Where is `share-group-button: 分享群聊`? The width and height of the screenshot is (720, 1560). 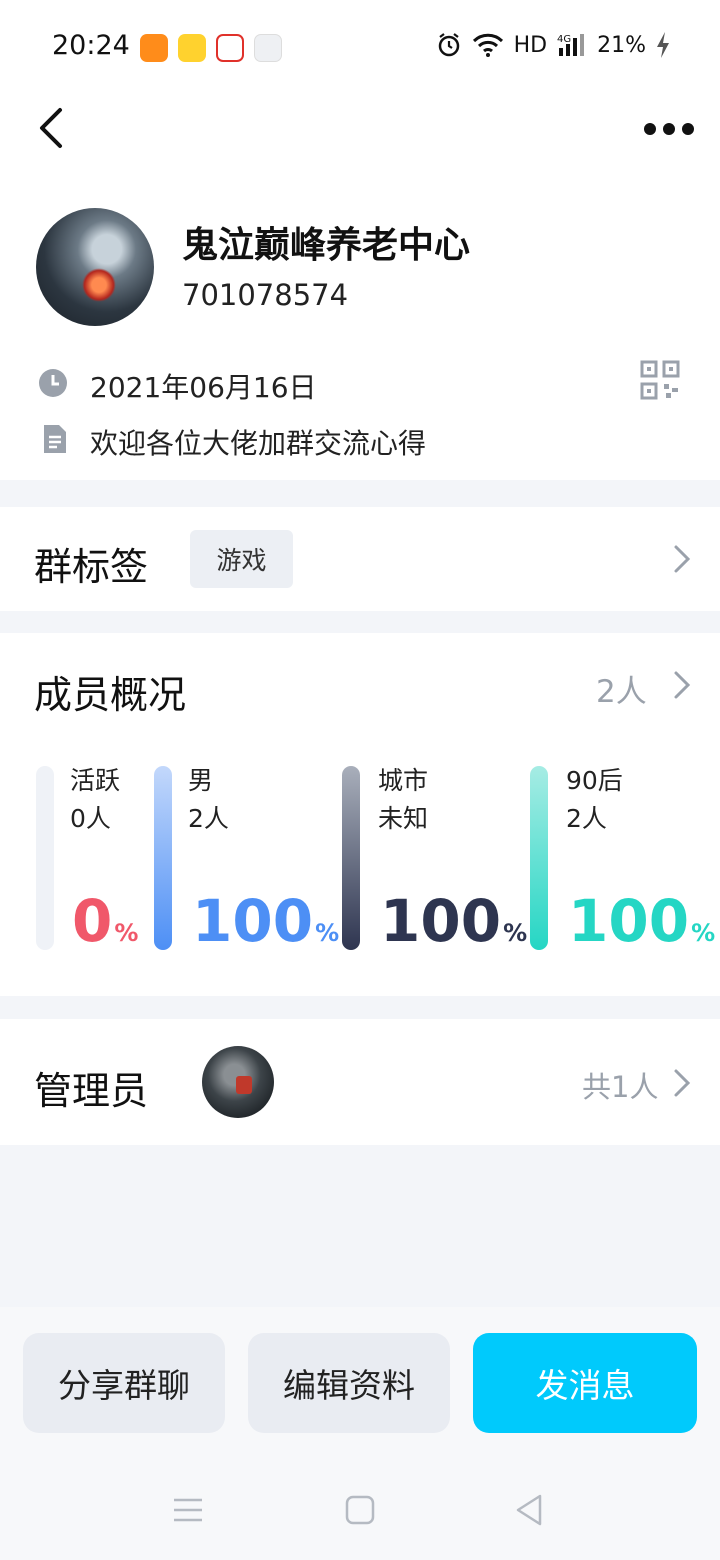
share-group-button: 分享群聊 is located at coordinates (124, 1383).